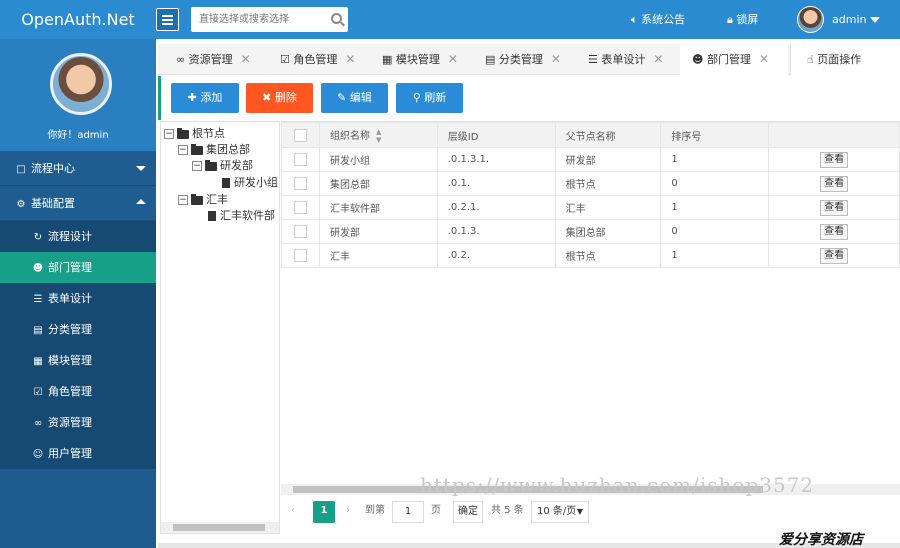 The height and width of the screenshot is (548, 900). What do you see at coordinates (70, 236) in the screenshot?
I see `sidebar-item-label: 流程设计` at bounding box center [70, 236].